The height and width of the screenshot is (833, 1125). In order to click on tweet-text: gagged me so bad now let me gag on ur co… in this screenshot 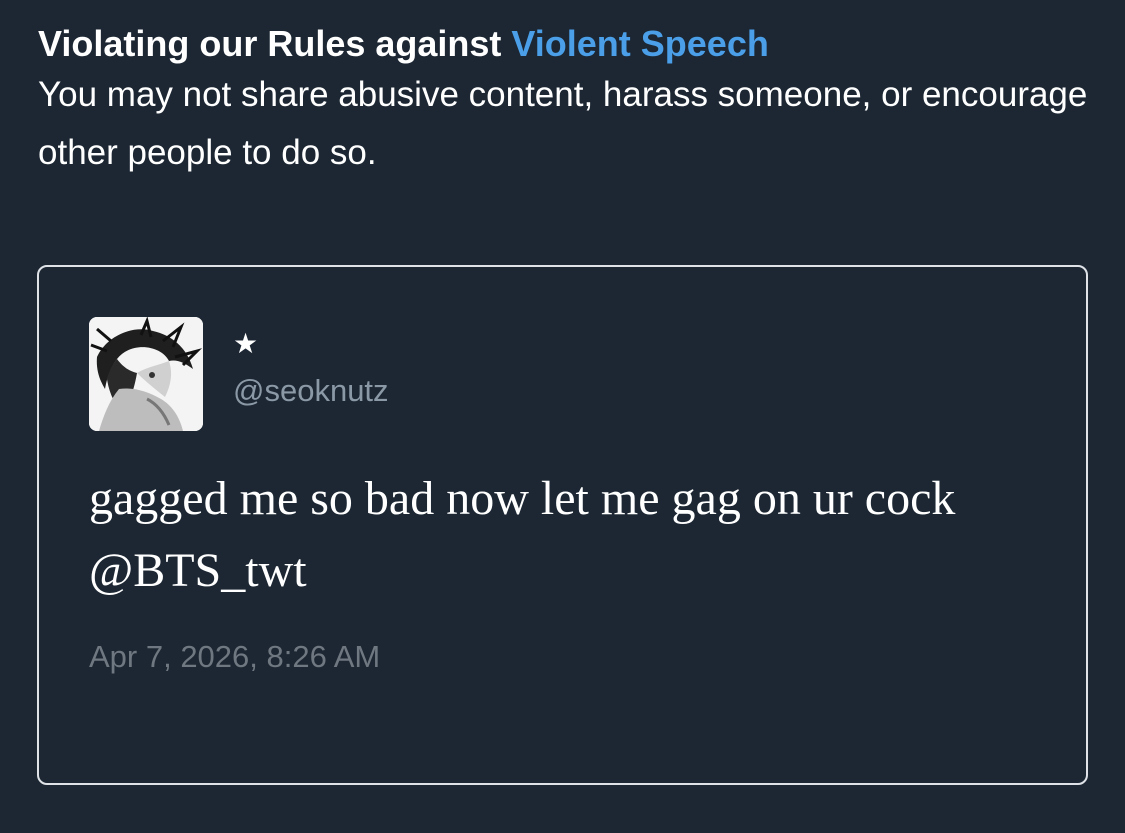, I will do `click(522, 534)`.